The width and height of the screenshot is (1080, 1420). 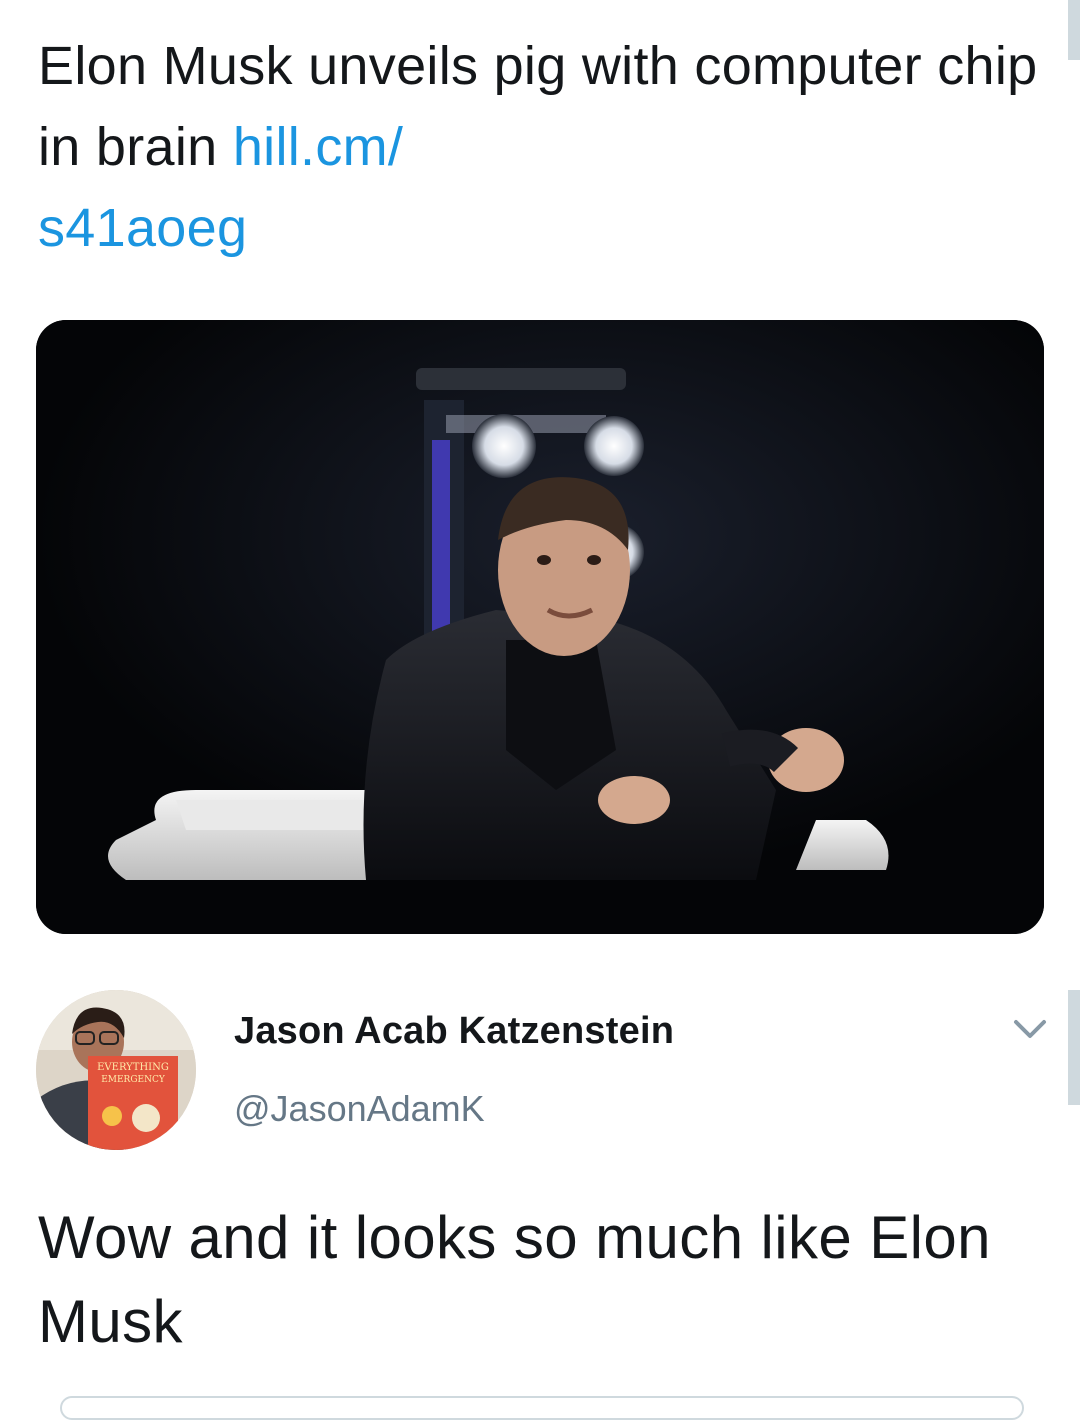 What do you see at coordinates (359, 1109) in the screenshot?
I see `author-handle: @JasonAdamK` at bounding box center [359, 1109].